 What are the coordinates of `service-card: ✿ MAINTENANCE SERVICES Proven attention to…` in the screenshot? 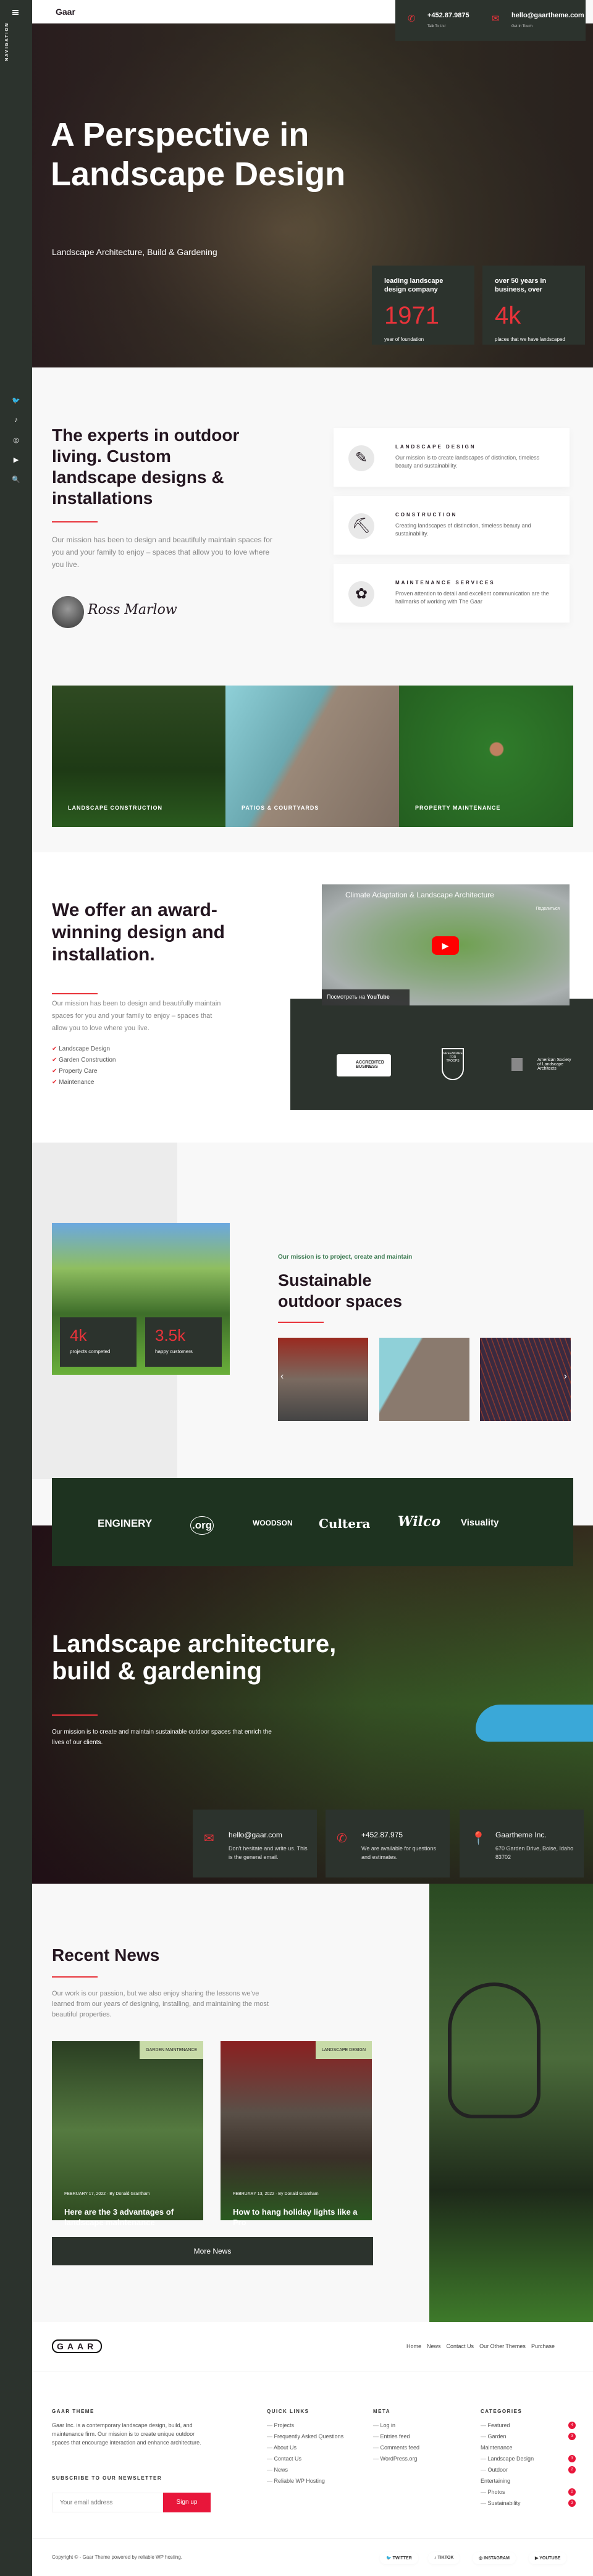 It's located at (452, 593).